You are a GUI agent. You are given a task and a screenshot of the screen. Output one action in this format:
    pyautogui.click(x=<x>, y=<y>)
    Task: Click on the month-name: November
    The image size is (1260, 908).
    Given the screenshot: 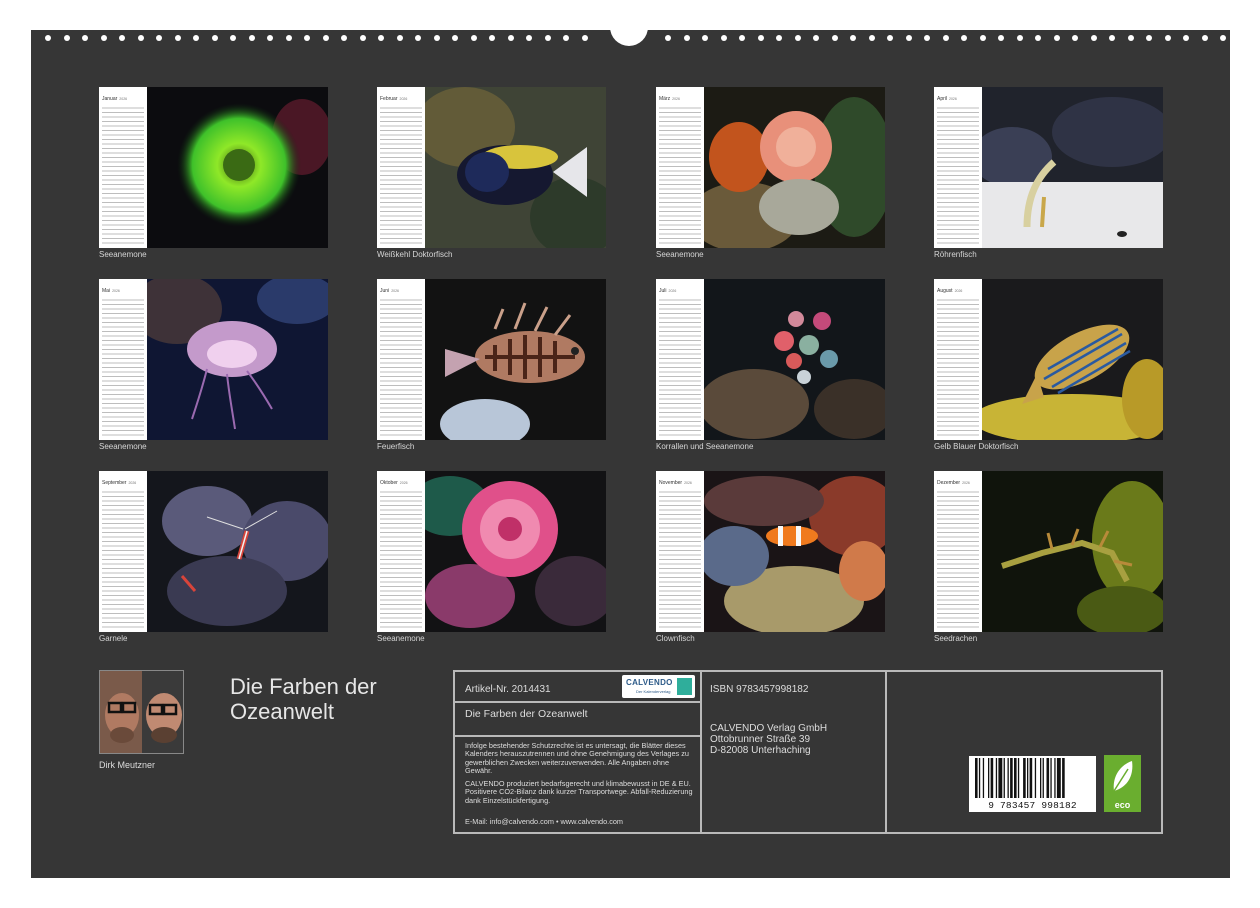 What is the action you would take?
    pyautogui.click(x=671, y=483)
    